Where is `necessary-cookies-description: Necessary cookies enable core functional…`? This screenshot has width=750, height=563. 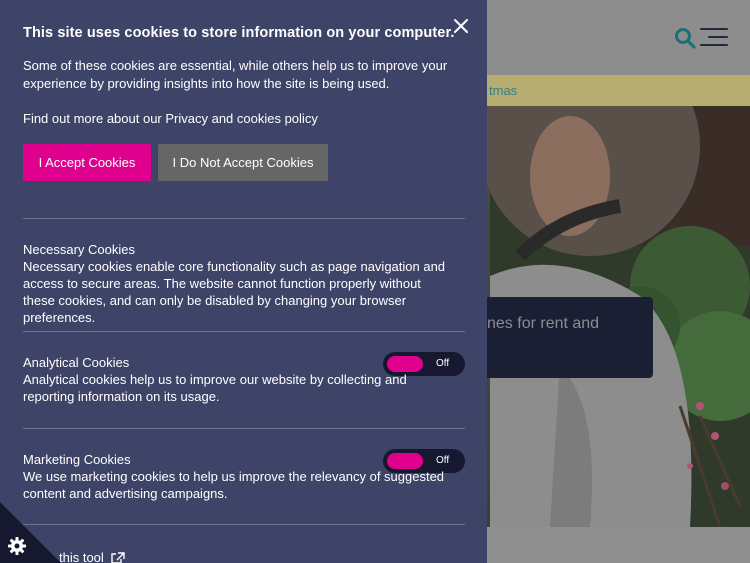
necessary-cookies-description: Necessary cookies enable core functional… is located at coordinates (234, 292).